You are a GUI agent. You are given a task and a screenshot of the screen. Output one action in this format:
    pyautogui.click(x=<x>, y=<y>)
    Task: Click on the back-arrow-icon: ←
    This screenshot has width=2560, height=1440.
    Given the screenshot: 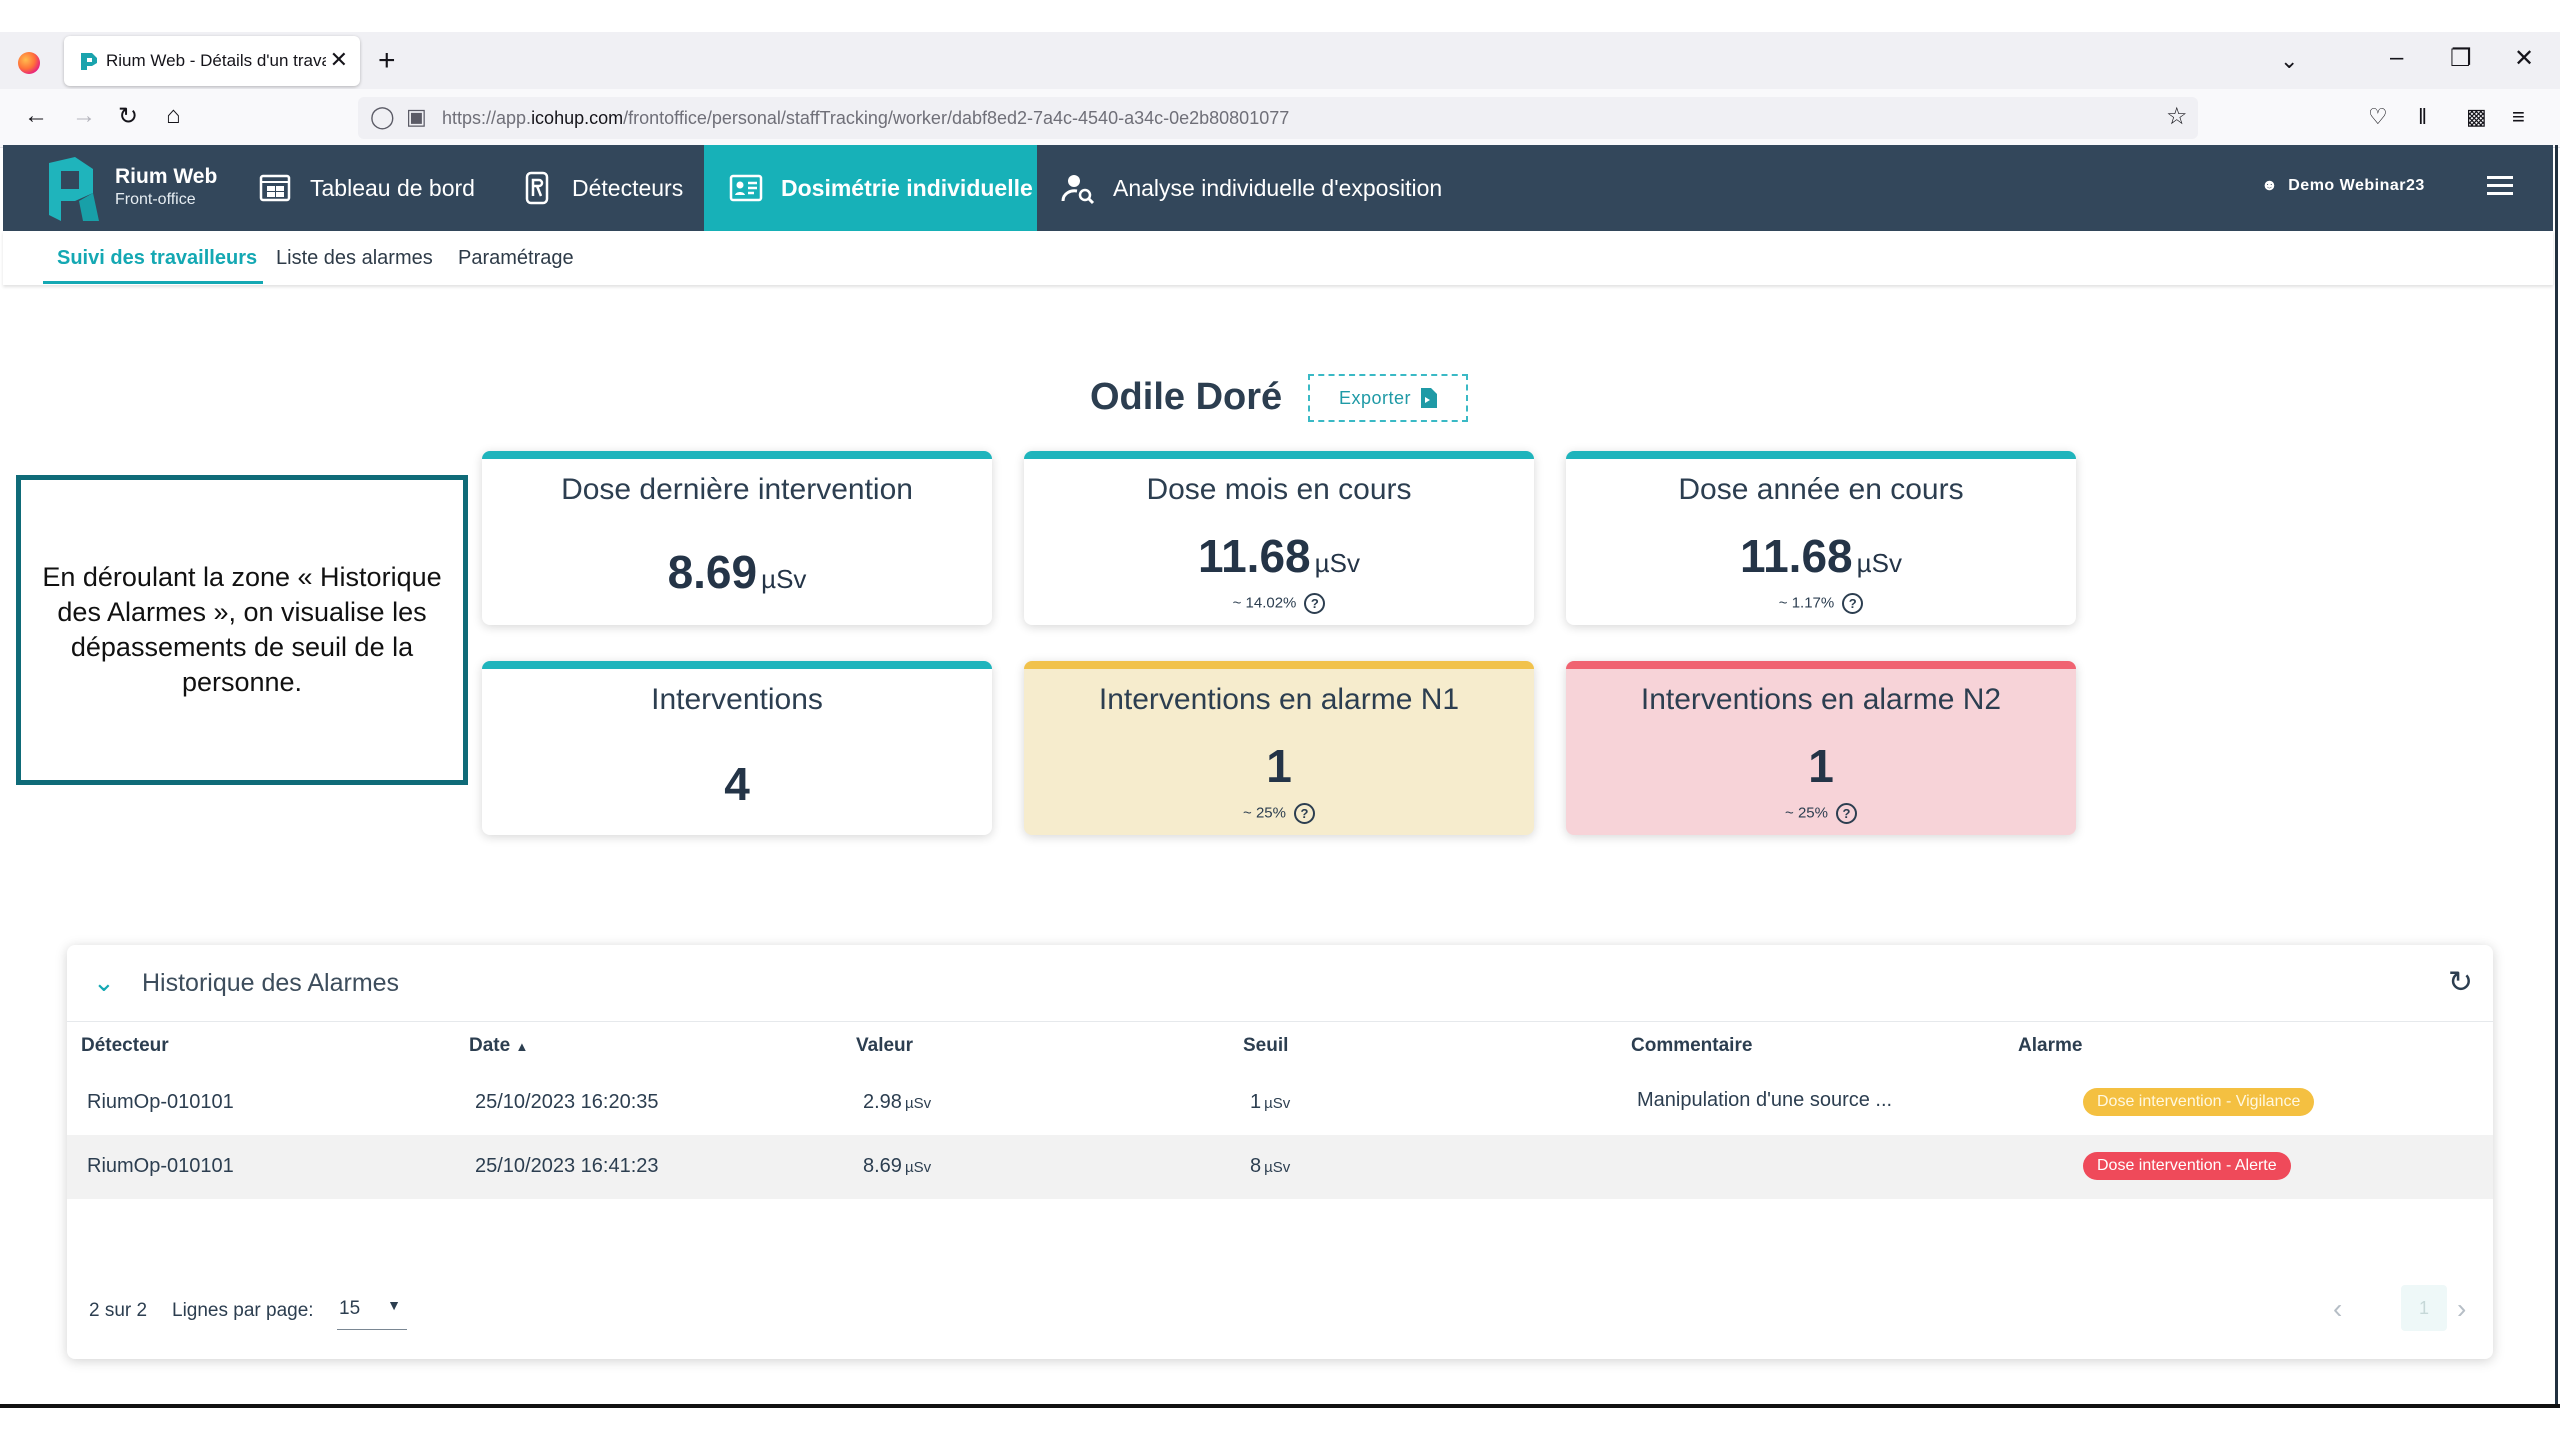 What is the action you would take?
    pyautogui.click(x=36, y=116)
    